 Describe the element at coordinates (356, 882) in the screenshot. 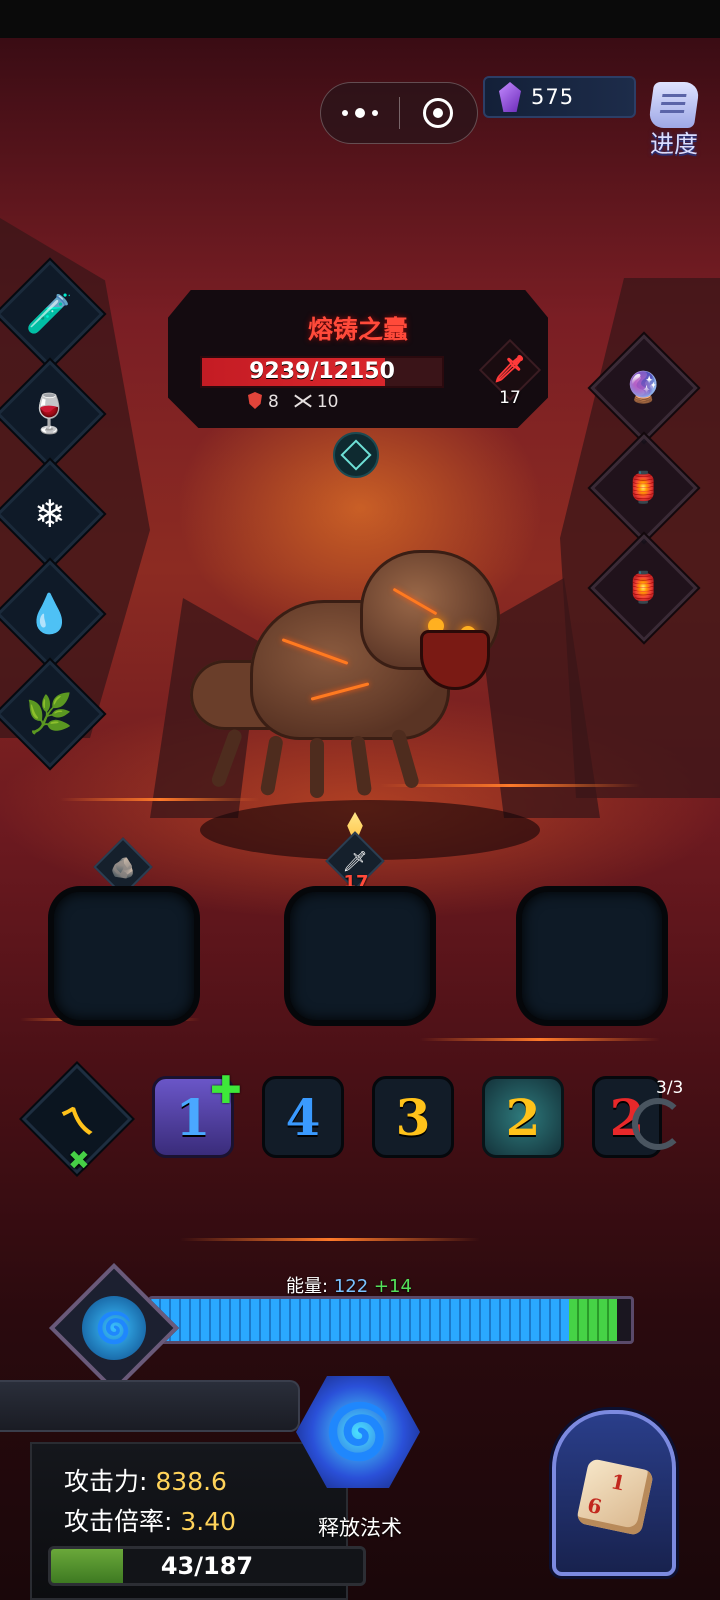

I see `incoming-damage: 17` at that location.